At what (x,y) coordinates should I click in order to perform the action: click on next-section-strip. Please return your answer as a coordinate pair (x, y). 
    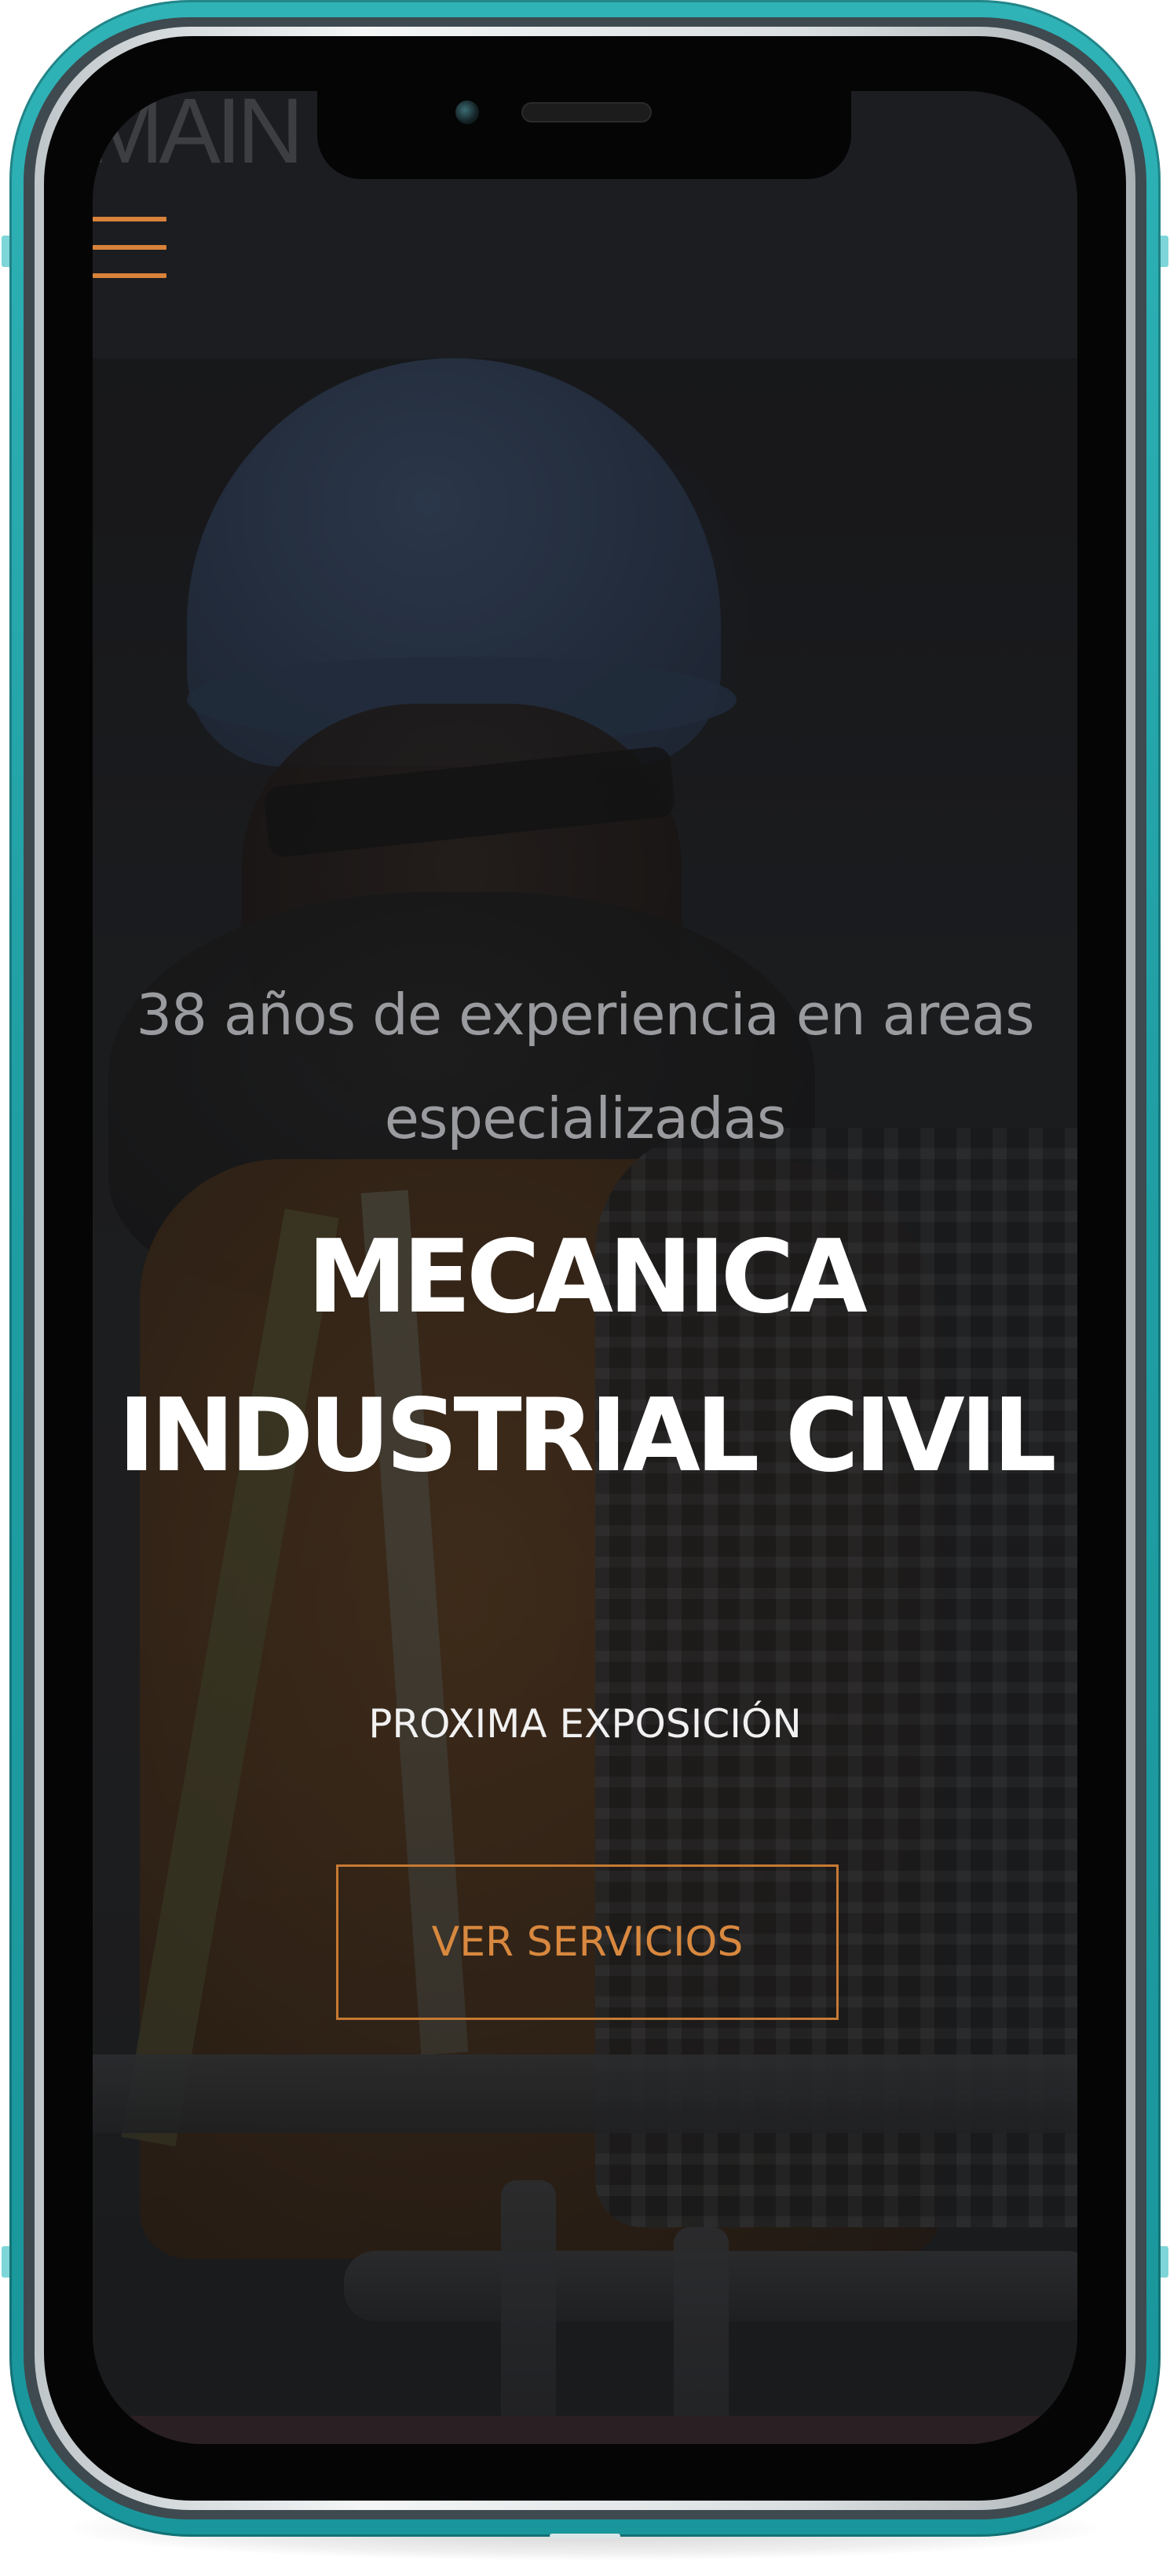
    Looking at the image, I should click on (585, 2430).